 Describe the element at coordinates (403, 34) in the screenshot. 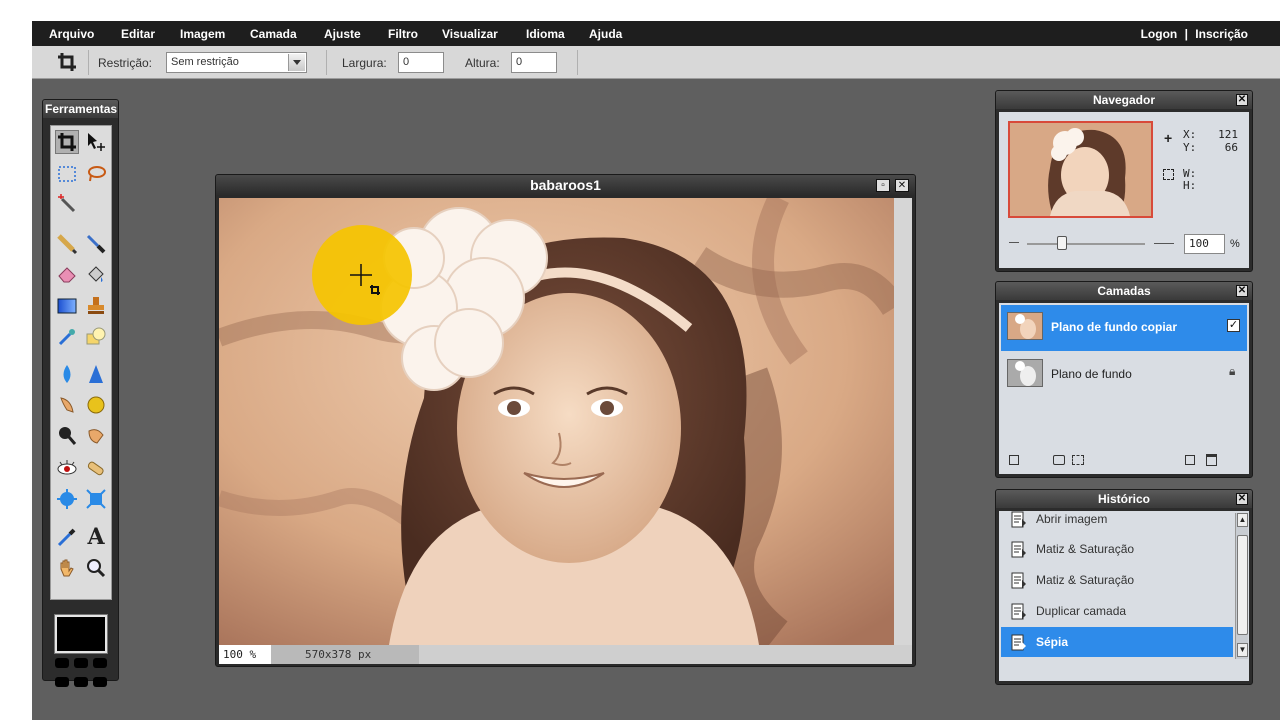

I see `menu-filtro: Filtro` at that location.